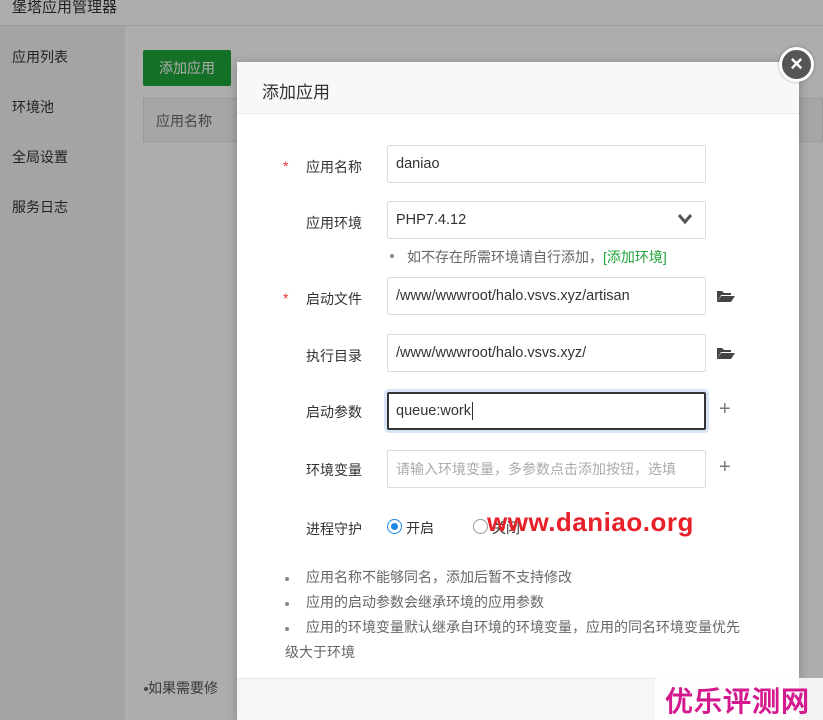 The image size is (823, 720). What do you see at coordinates (394, 526) in the screenshot?
I see `daemon-on-radio` at bounding box center [394, 526].